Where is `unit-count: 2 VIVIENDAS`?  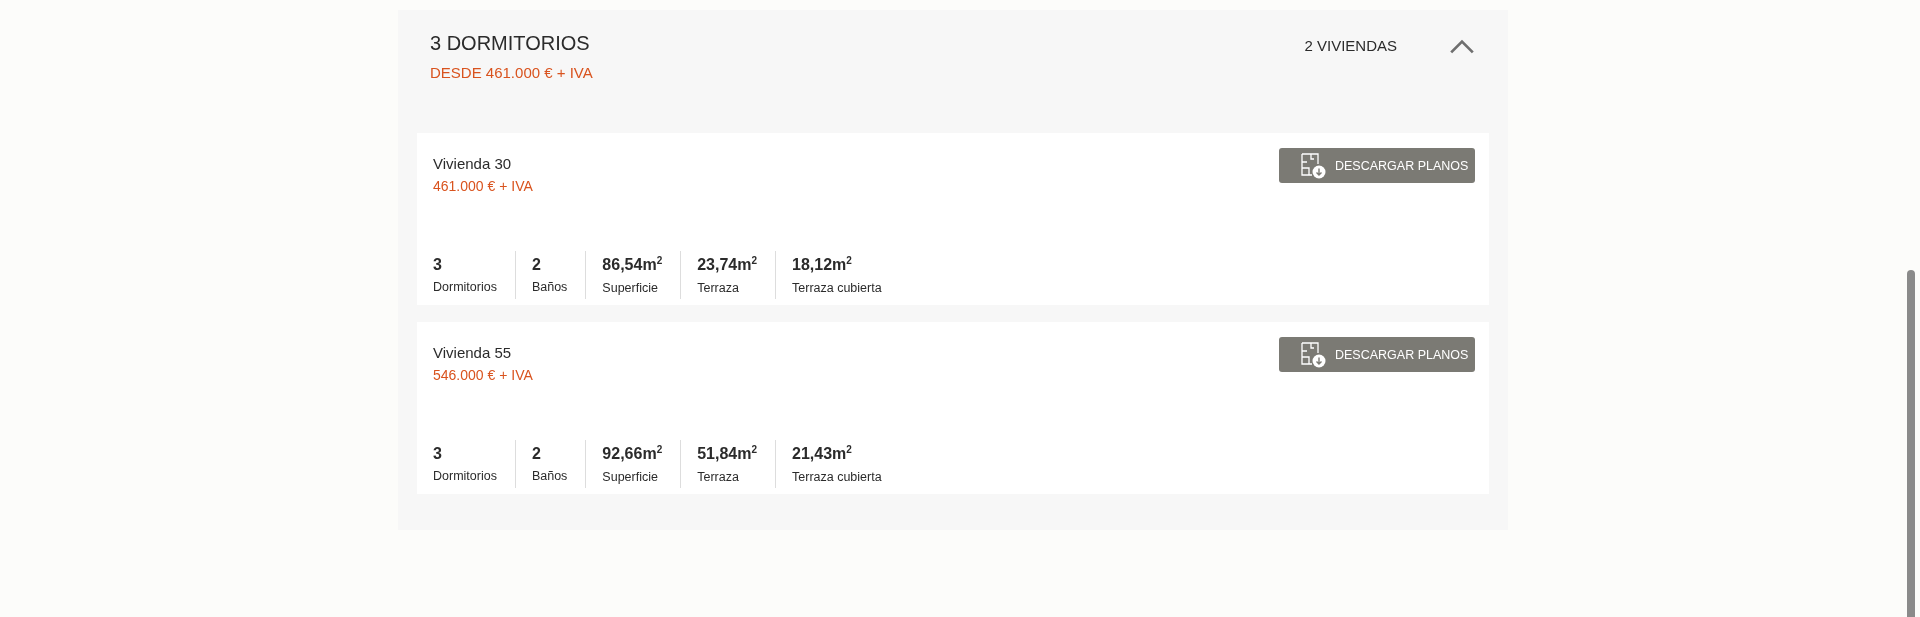 unit-count: 2 VIVIENDAS is located at coordinates (1350, 45).